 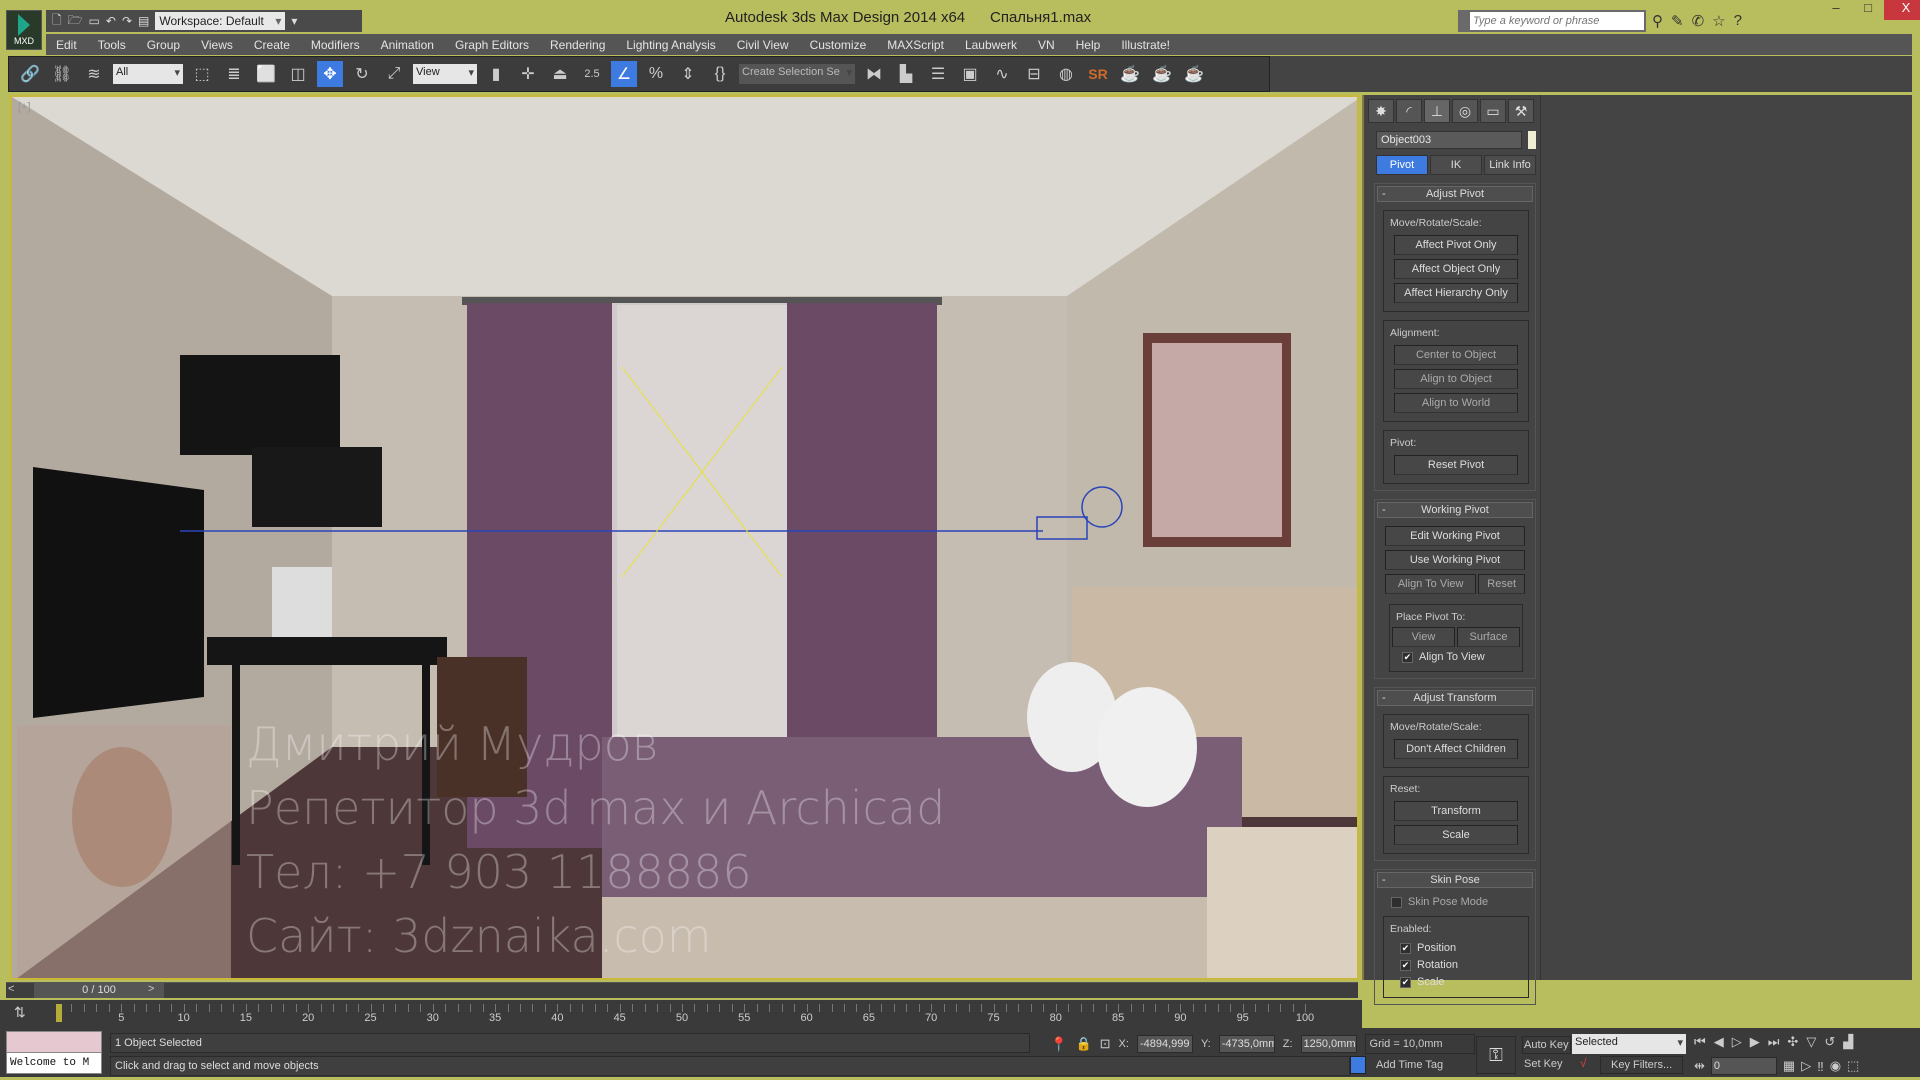 What do you see at coordinates (915, 45) in the screenshot?
I see `menu-maxscript: MAXScript` at bounding box center [915, 45].